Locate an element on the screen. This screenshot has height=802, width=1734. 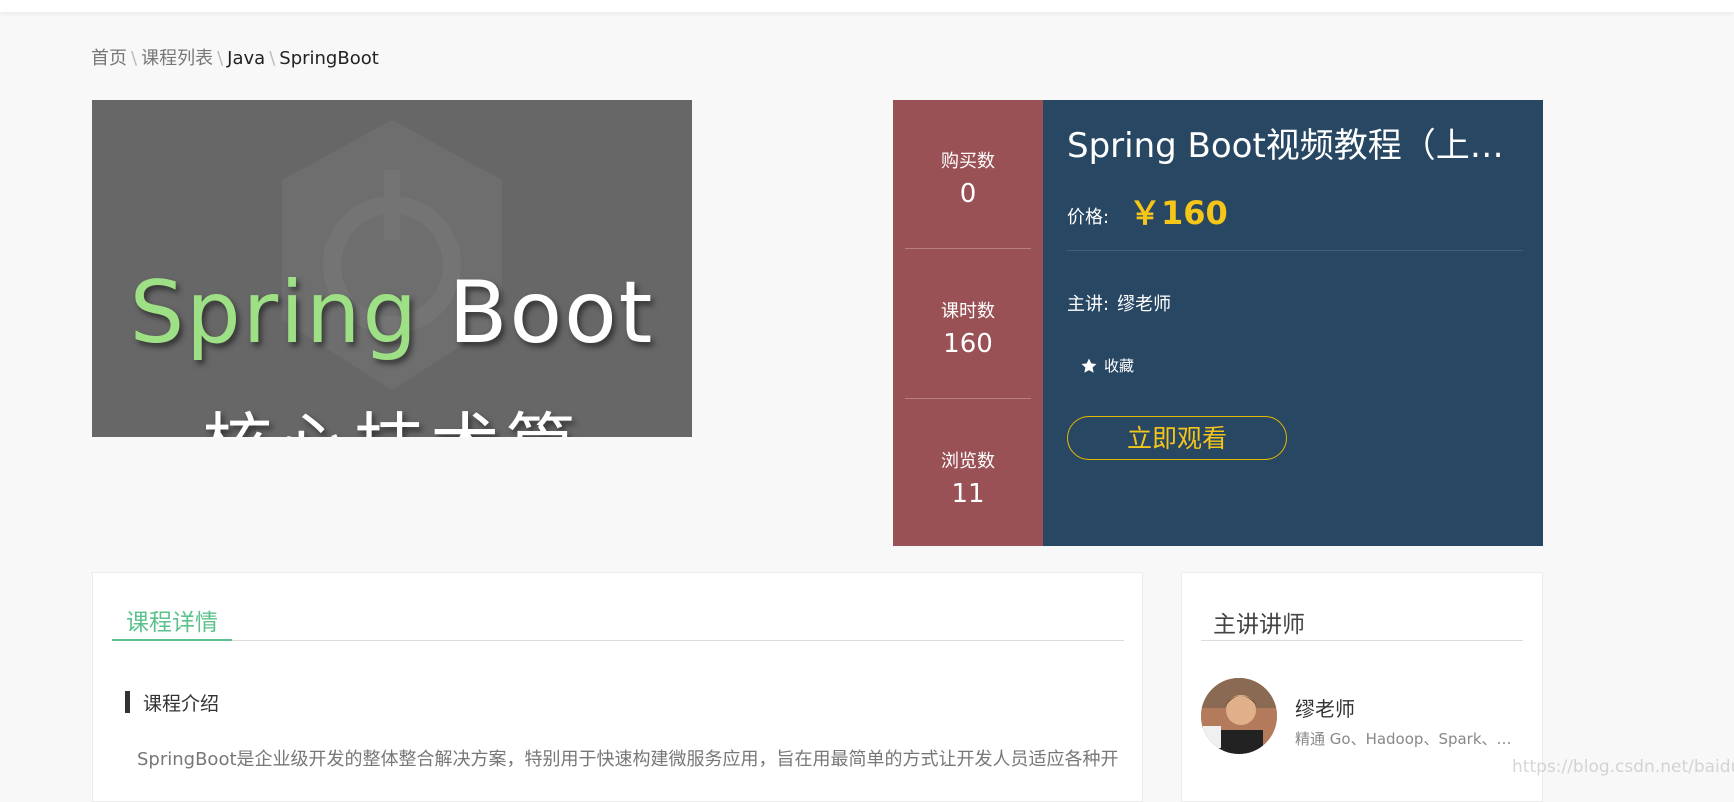
stat-value: 11 is located at coordinates (968, 494).